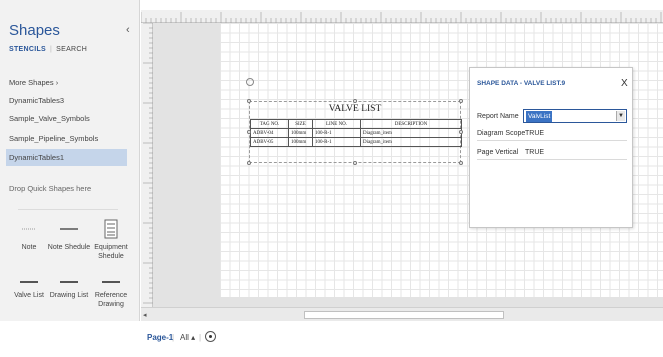 The height and width of the screenshot is (357, 663). Describe the element at coordinates (186, 165) in the screenshot. I see `canvas-background` at that location.